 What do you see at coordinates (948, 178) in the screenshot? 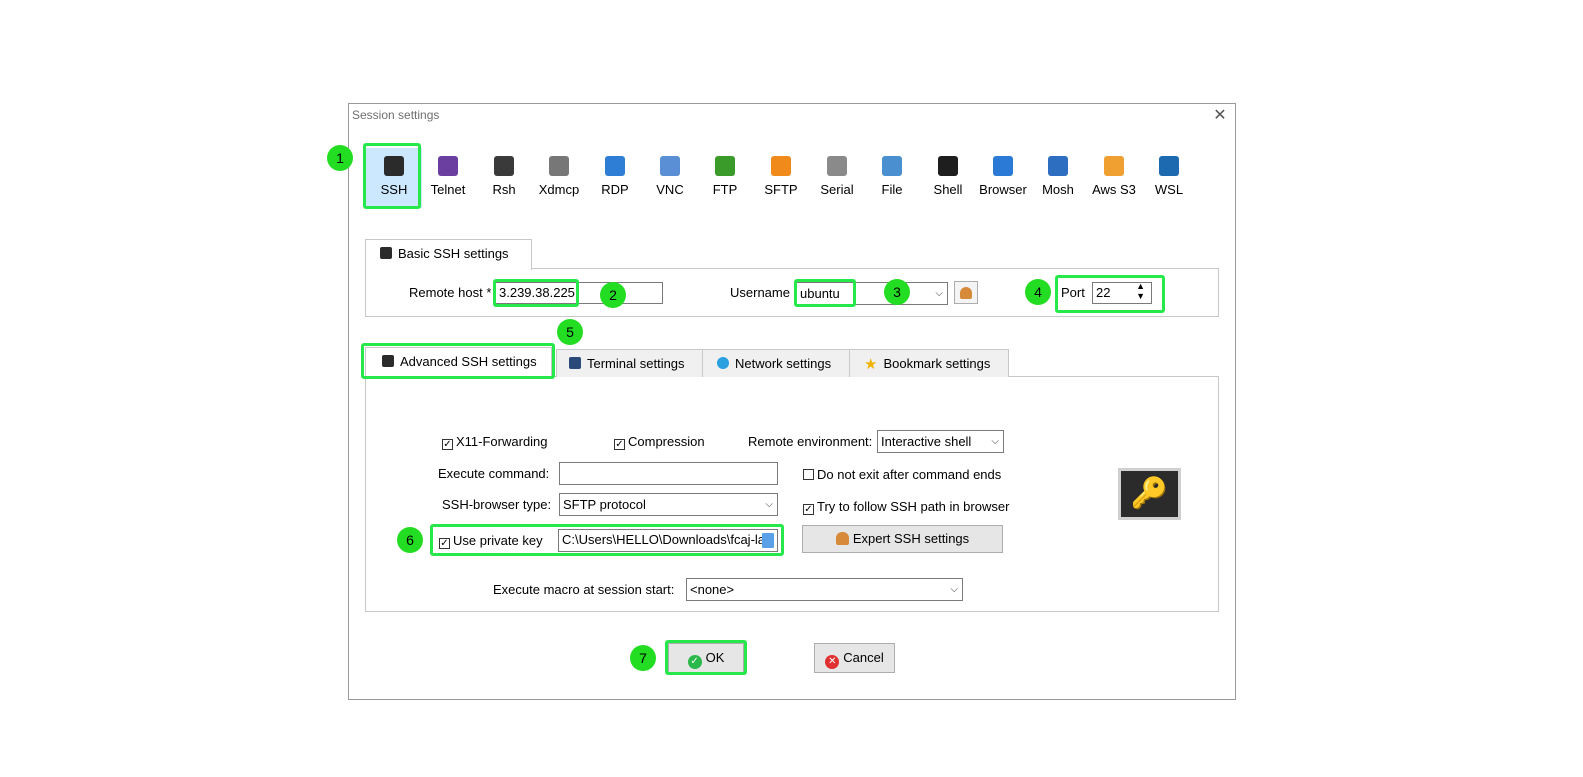
I see `protocol-shell: Shell` at bounding box center [948, 178].